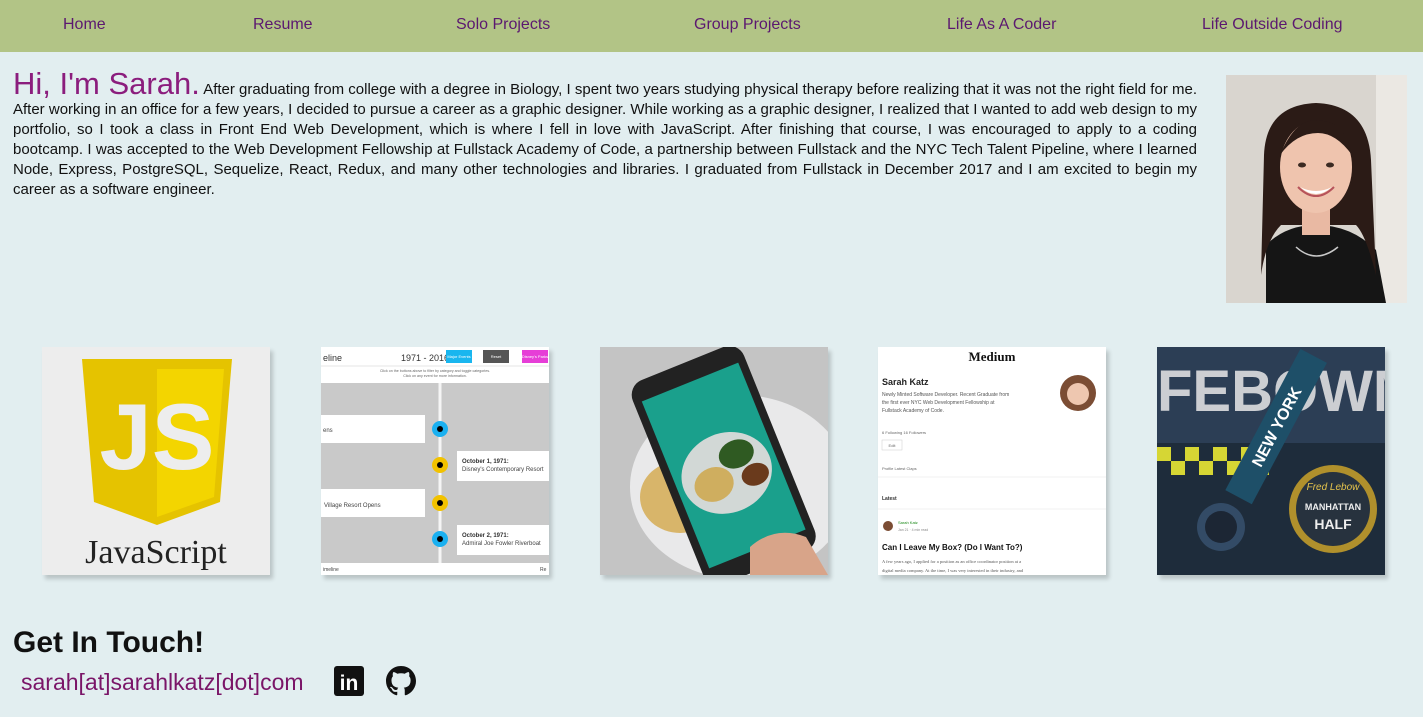 The width and height of the screenshot is (1423, 717). What do you see at coordinates (913, 530) in the screenshot?
I see `medium-meta: Jan 21 · 4 min read` at bounding box center [913, 530].